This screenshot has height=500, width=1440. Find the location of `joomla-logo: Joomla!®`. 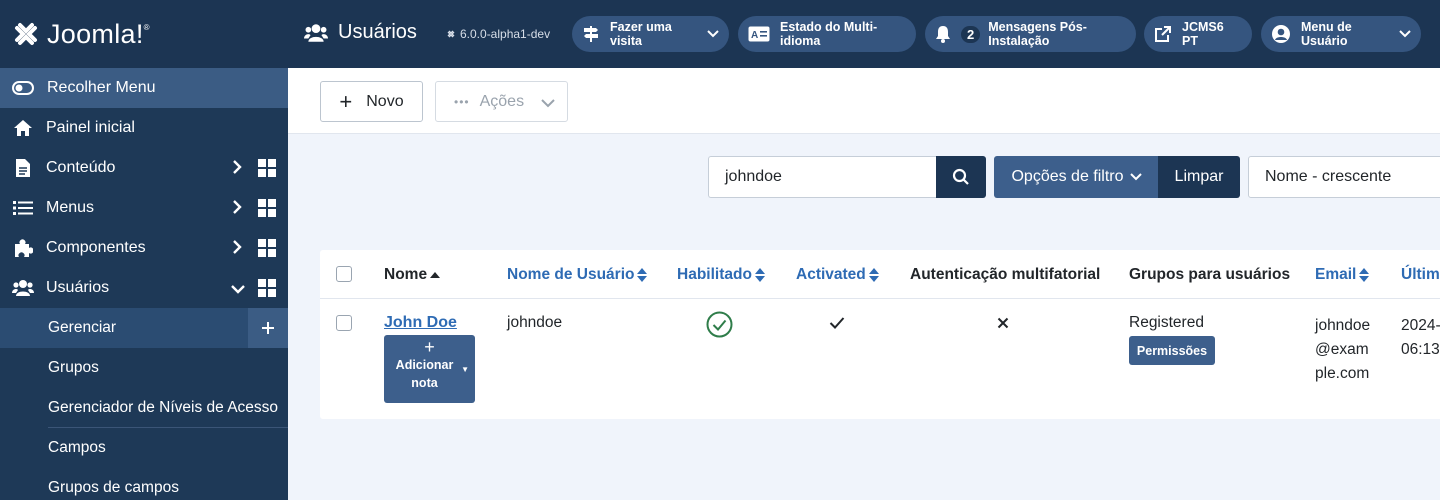

joomla-logo: Joomla!® is located at coordinates (144, 34).